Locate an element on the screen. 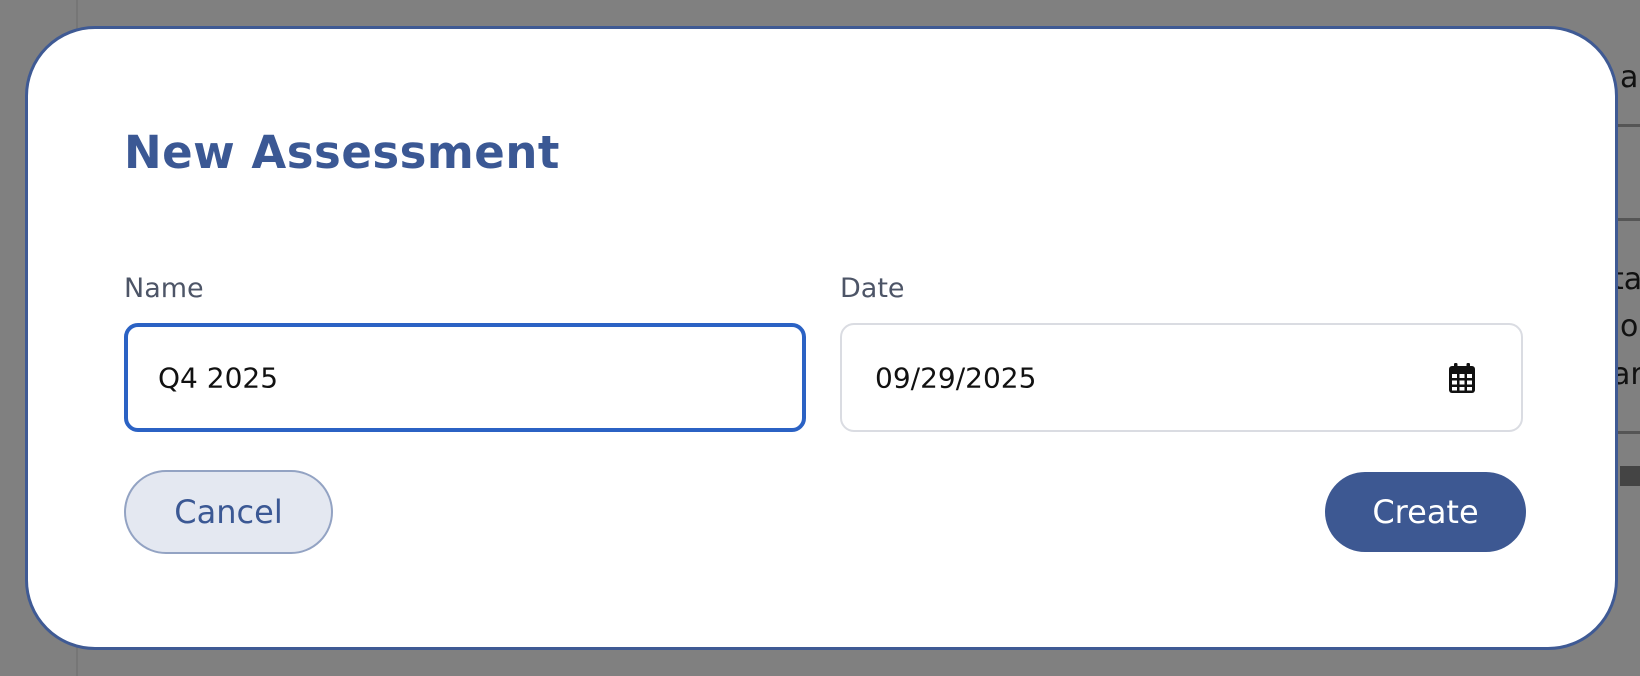 The height and width of the screenshot is (676, 1640). date-input-value: 09/29/2025 is located at coordinates (956, 377).